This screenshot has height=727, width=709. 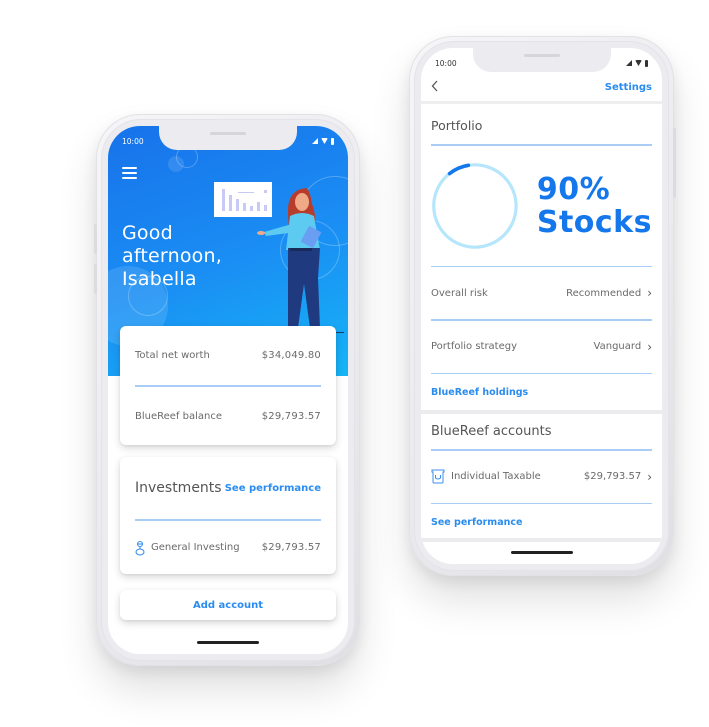 What do you see at coordinates (541, 540) in the screenshot?
I see `section-separator` at bounding box center [541, 540].